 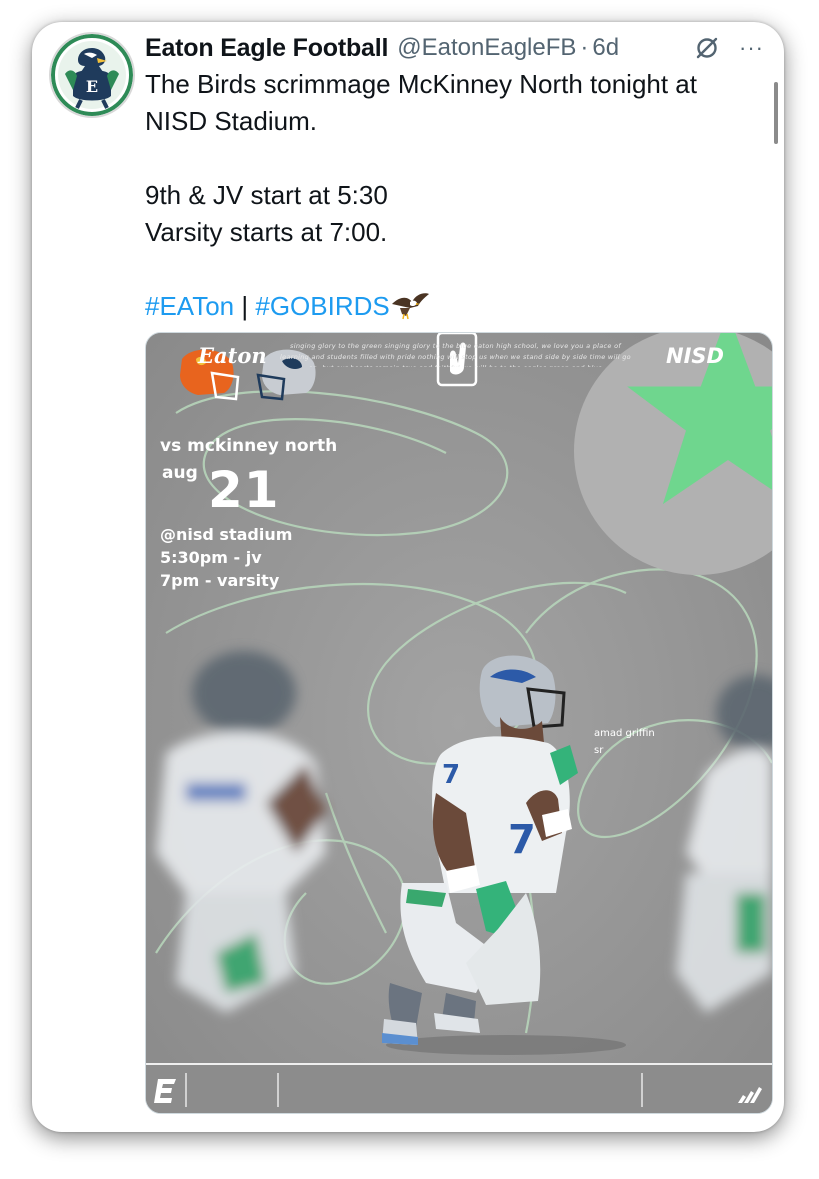 I want to click on poster-month: aug, so click(x=180, y=473).